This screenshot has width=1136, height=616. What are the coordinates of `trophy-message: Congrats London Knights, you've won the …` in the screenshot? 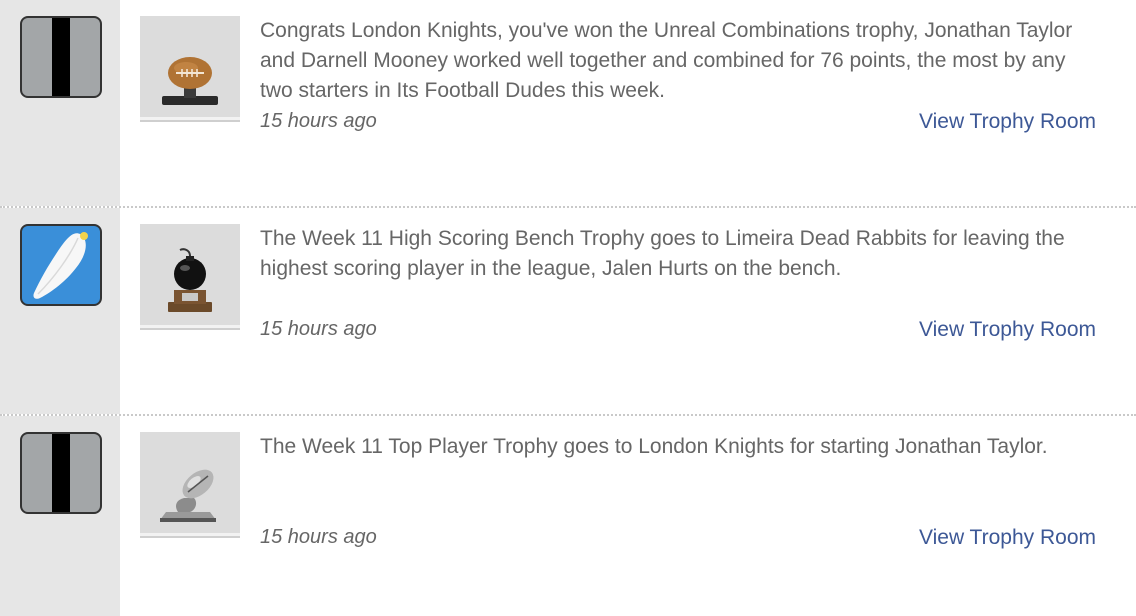 It's located at (666, 60).